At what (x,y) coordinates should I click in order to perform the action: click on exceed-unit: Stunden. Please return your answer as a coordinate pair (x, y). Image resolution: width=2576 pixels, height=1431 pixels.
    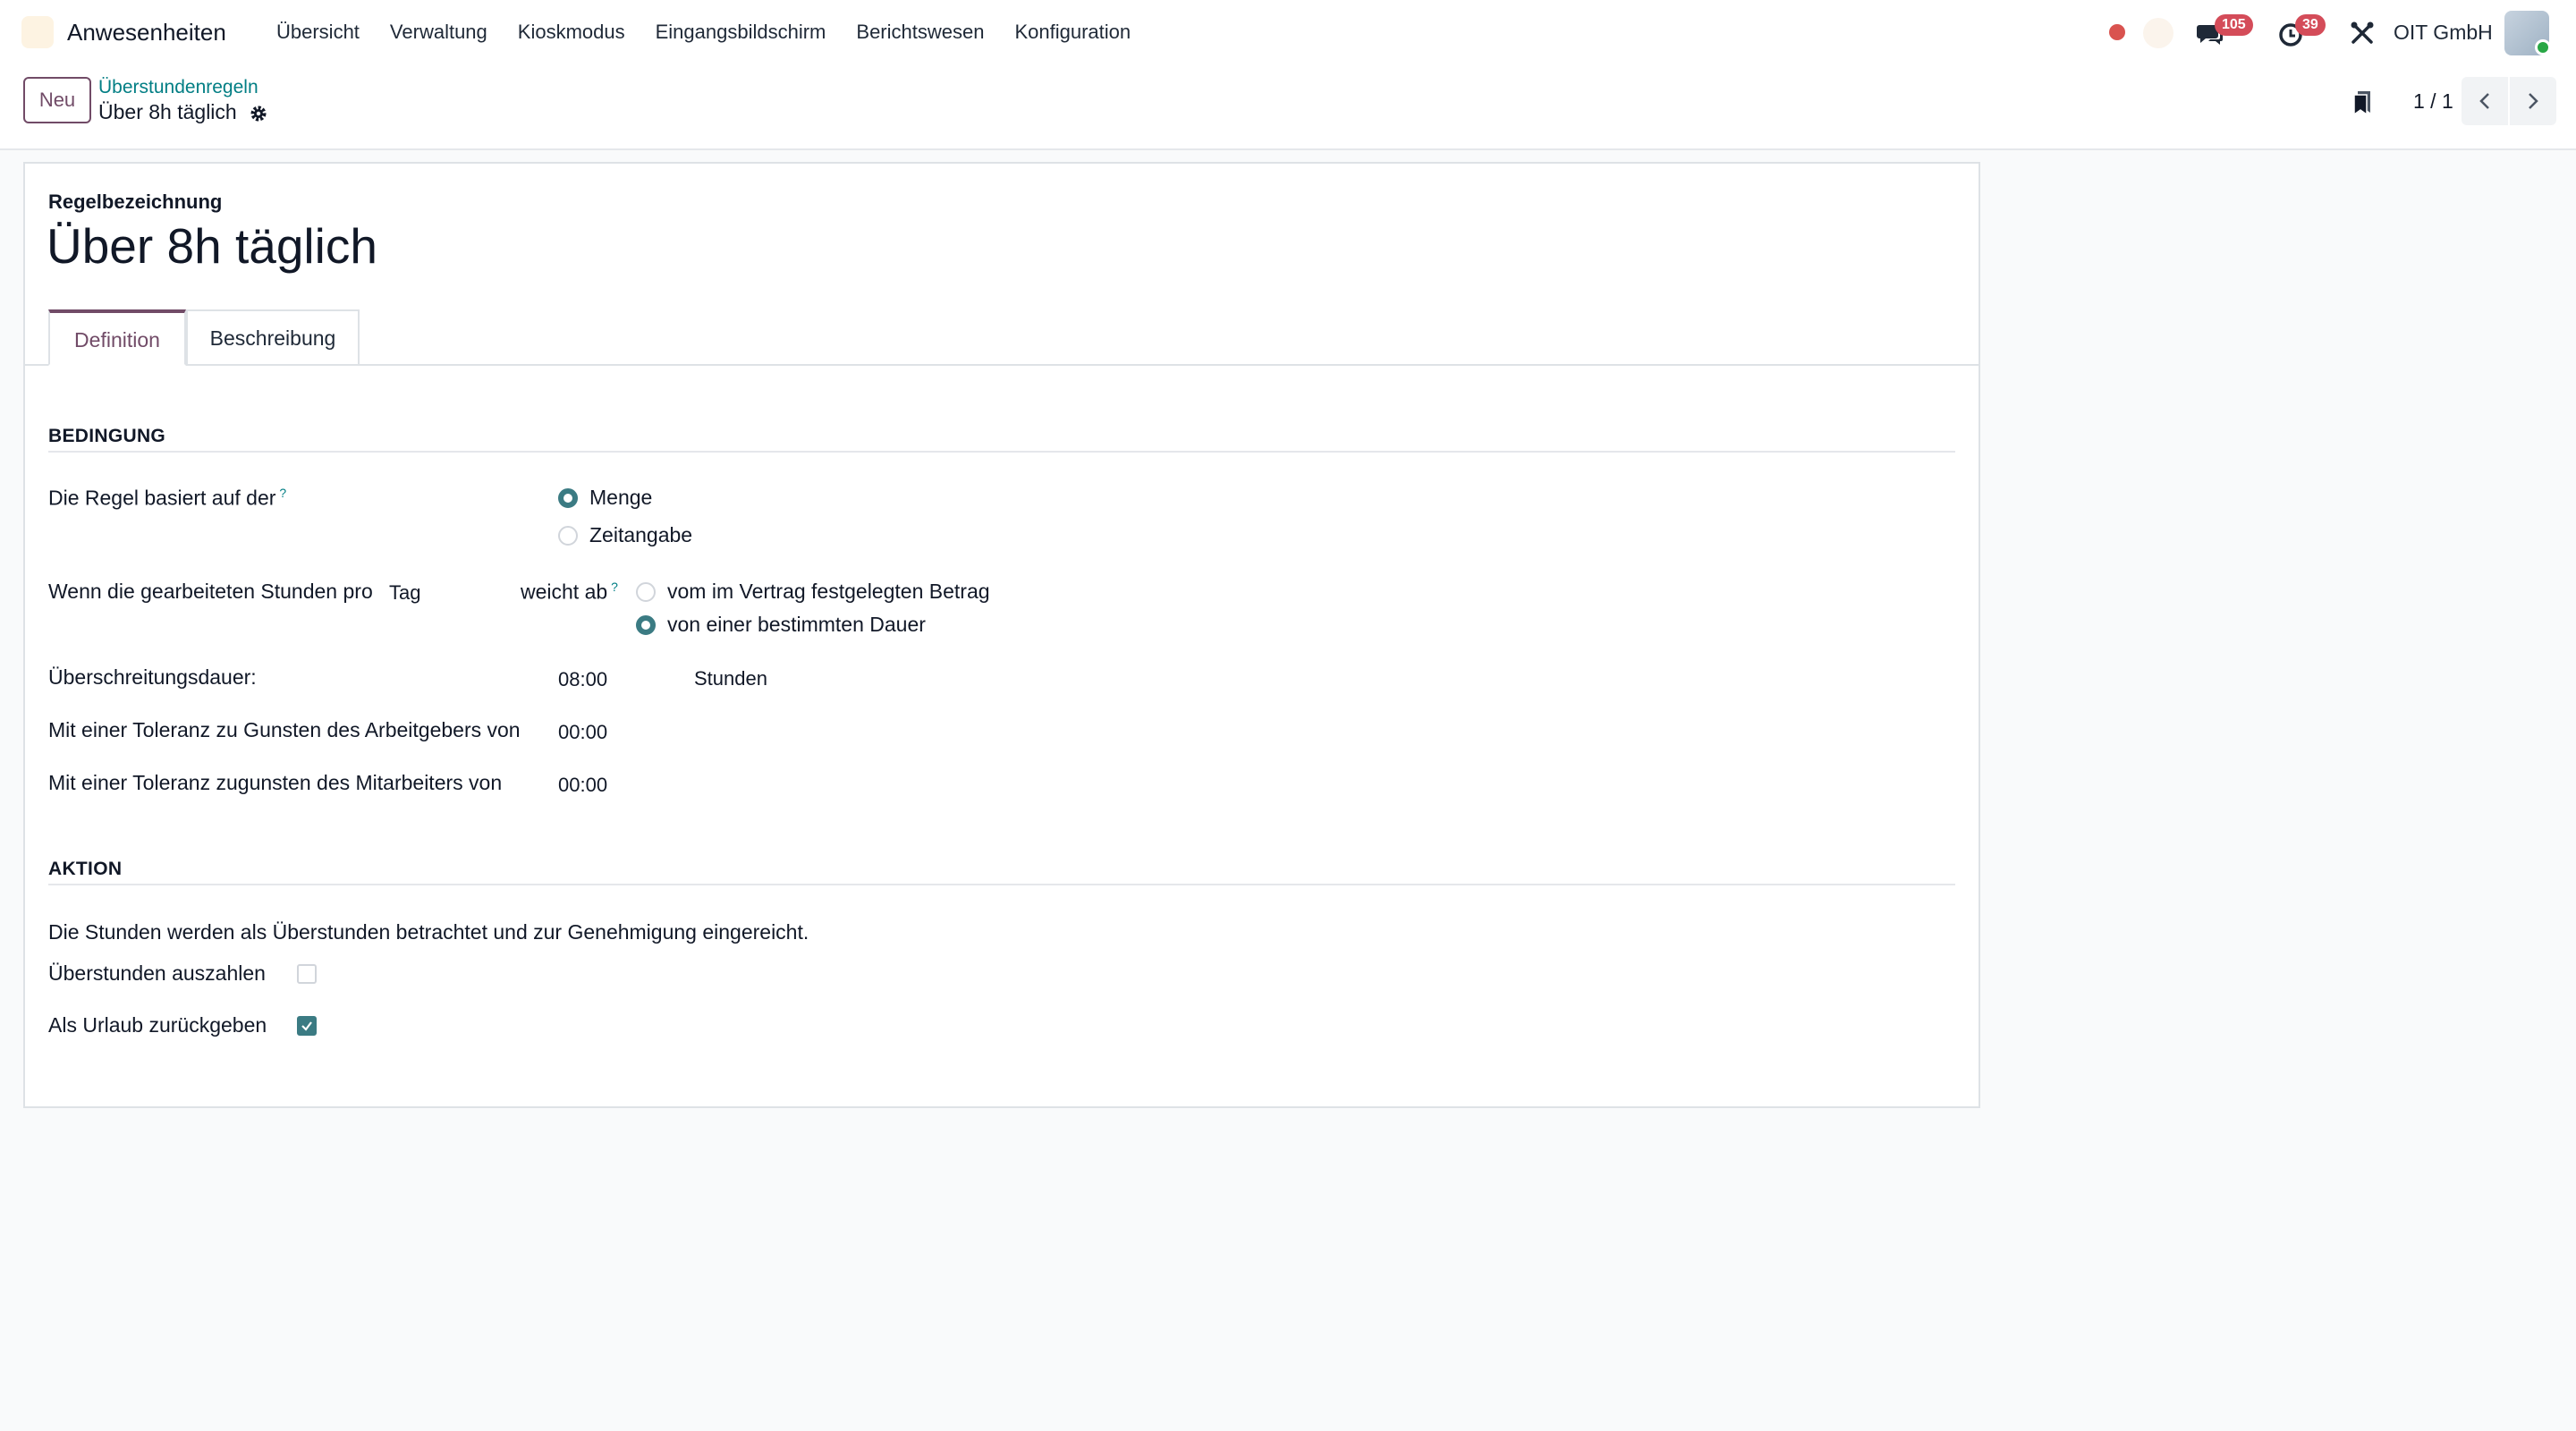
    Looking at the image, I should click on (730, 678).